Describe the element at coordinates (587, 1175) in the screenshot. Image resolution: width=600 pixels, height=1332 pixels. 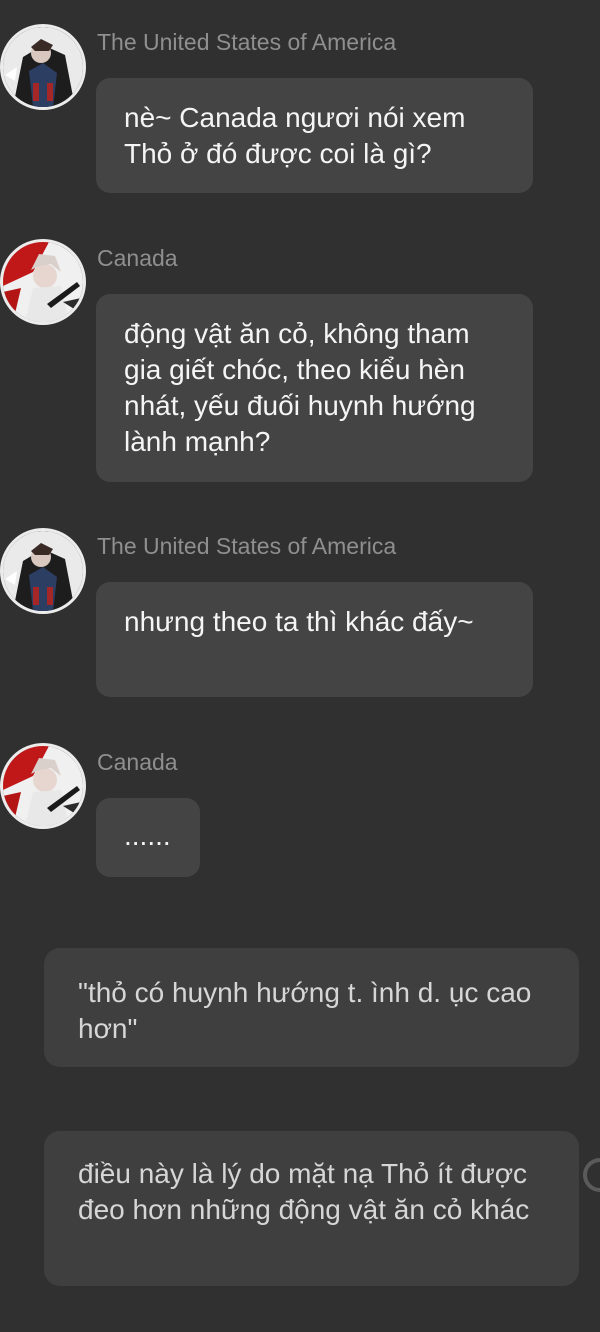
I see `side-handle-icon` at that location.